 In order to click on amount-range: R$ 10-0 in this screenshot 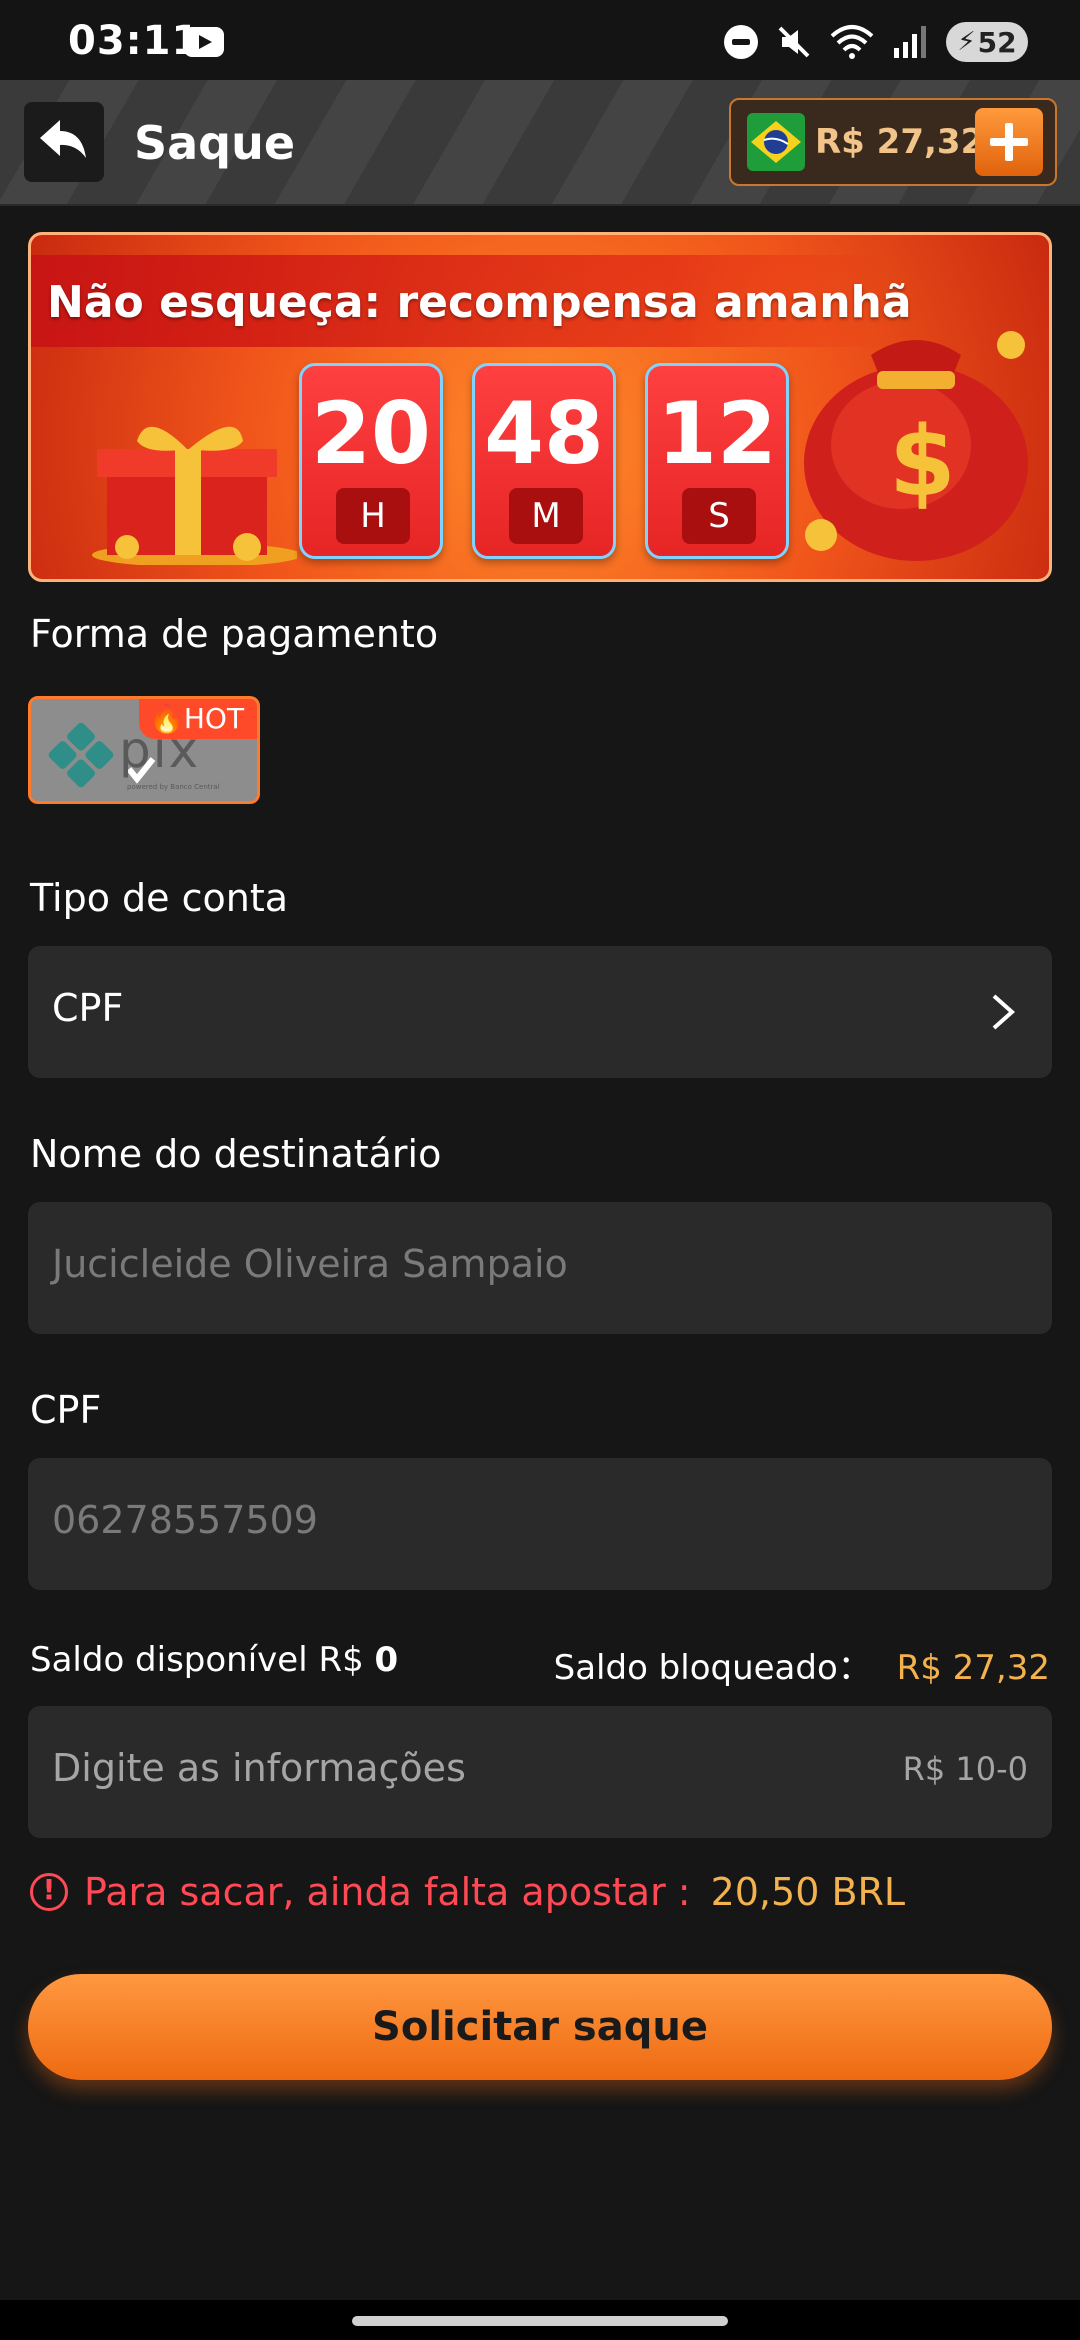, I will do `click(965, 1769)`.